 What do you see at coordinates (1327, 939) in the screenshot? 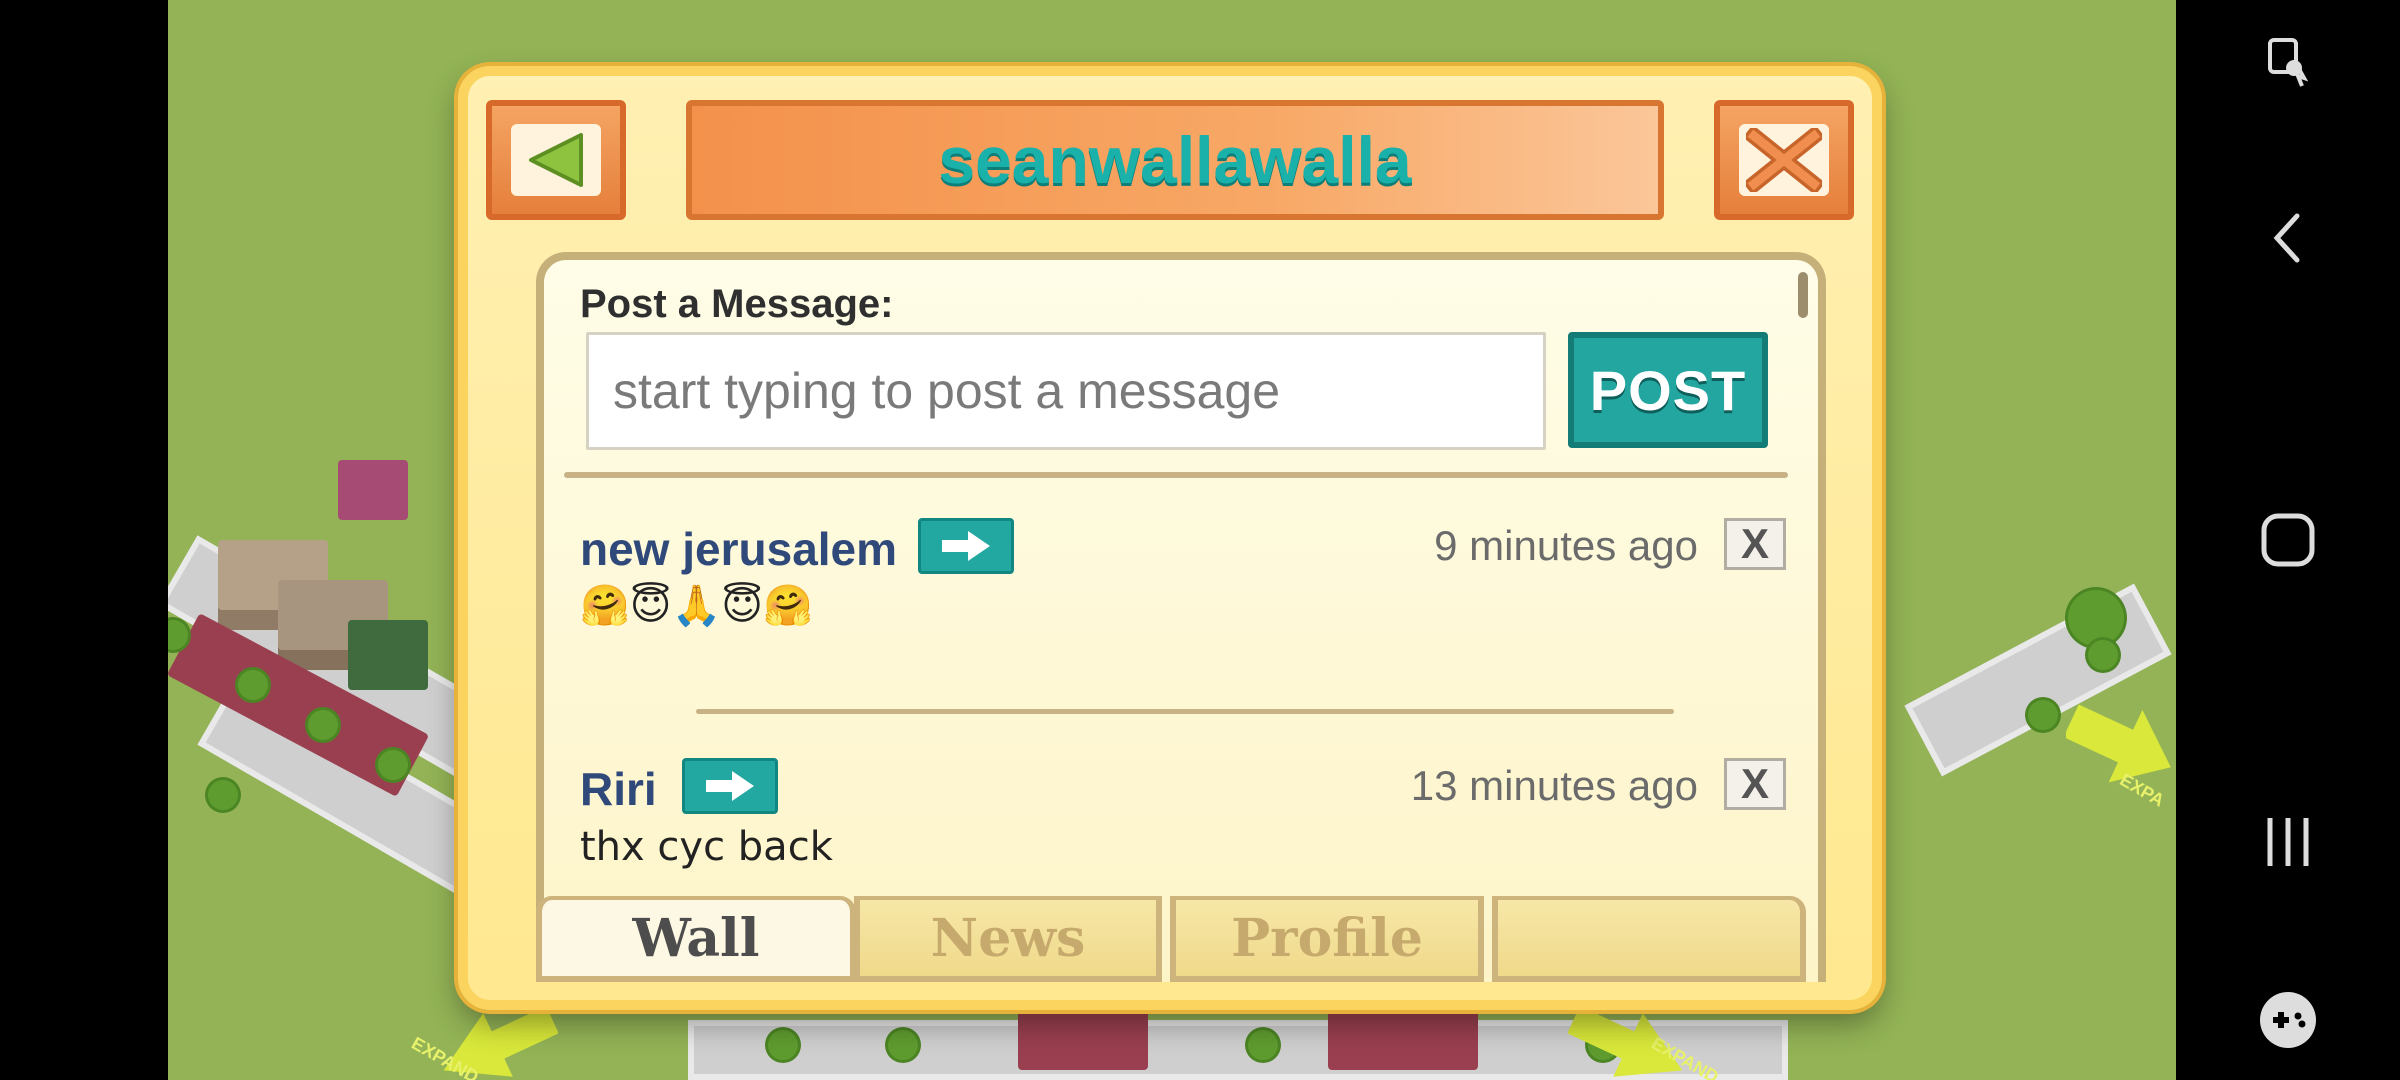
I see `tab-profile: Profile` at bounding box center [1327, 939].